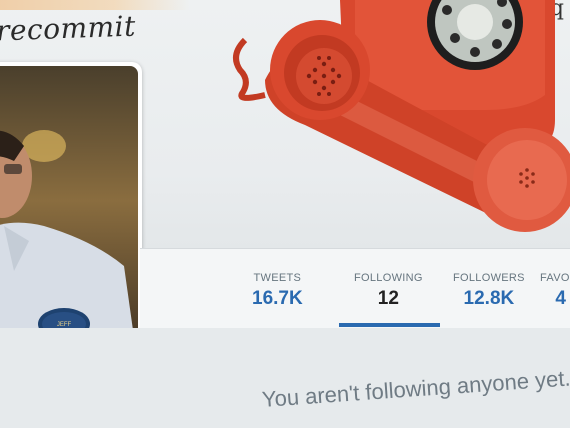 The width and height of the screenshot is (570, 428). I want to click on tab-tweets-count: 16.7K, so click(277, 298).